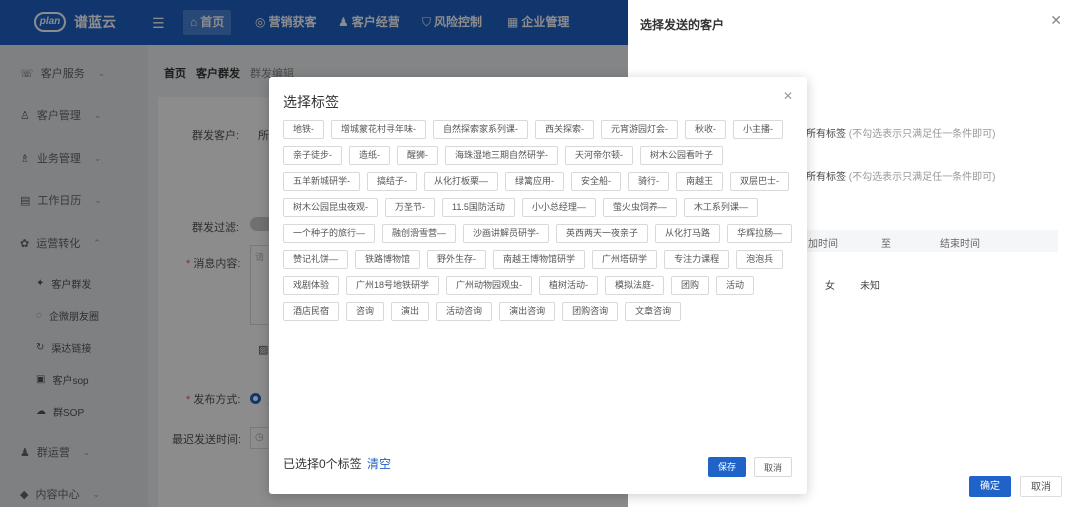  Describe the element at coordinates (569, 285) in the screenshot. I see `tag-chip: 植树活动-` at that location.